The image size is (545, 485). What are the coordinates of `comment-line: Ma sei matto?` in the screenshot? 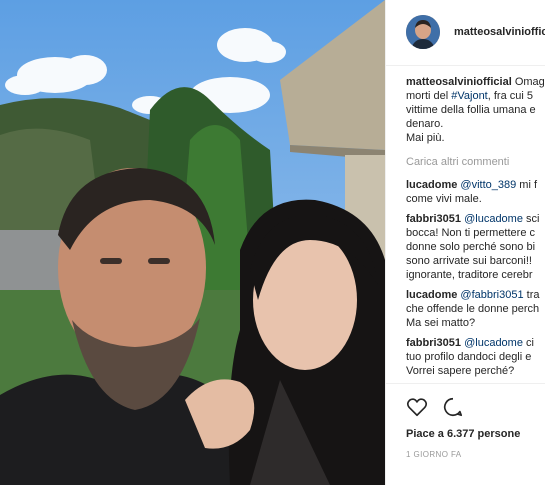 It's located at (441, 323).